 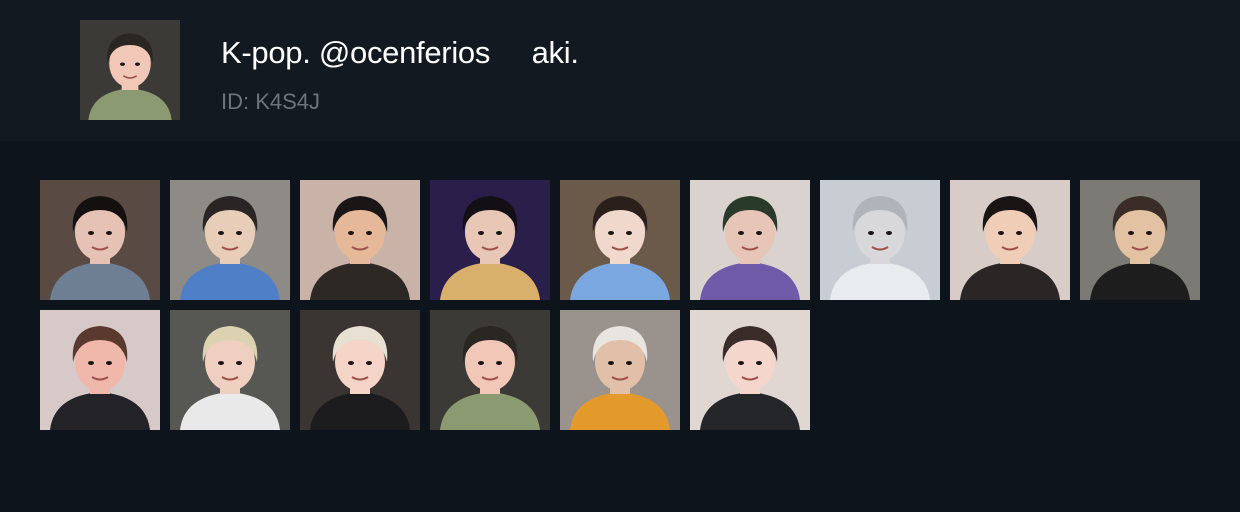 I want to click on pack-title: K-pop. @ocenferios aki., so click(x=400, y=52).